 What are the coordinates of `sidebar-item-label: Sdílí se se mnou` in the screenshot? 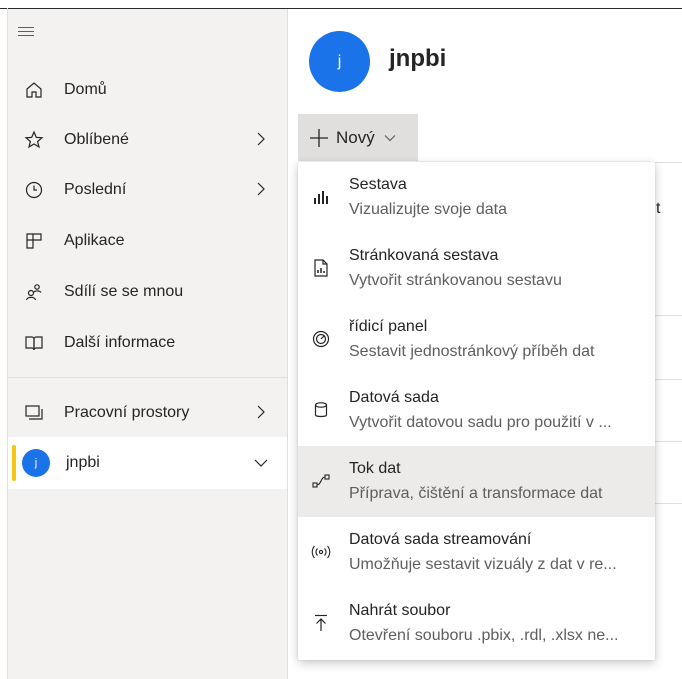 It's located at (124, 291).